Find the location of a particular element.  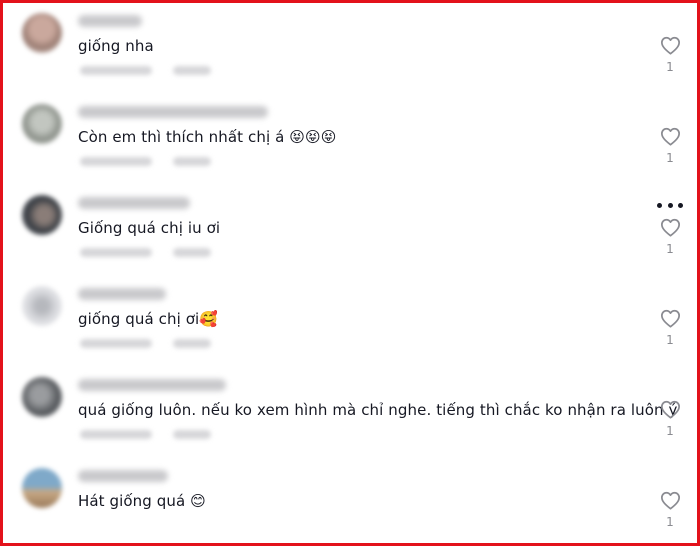

comment-text: Còn em thì thích nhất chị á 😝😝😝 is located at coordinates (207, 137).